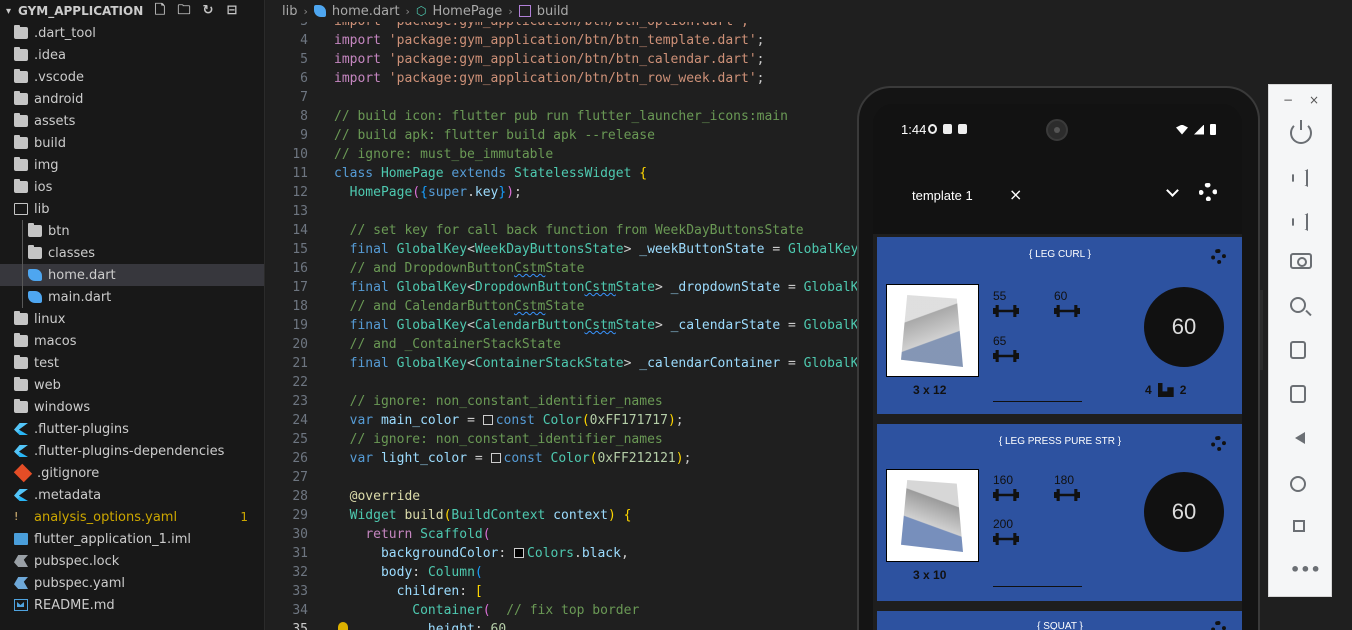 Image resolution: width=1352 pixels, height=630 pixels. I want to click on breadcrumb-item-file: home.dart, so click(366, 11).